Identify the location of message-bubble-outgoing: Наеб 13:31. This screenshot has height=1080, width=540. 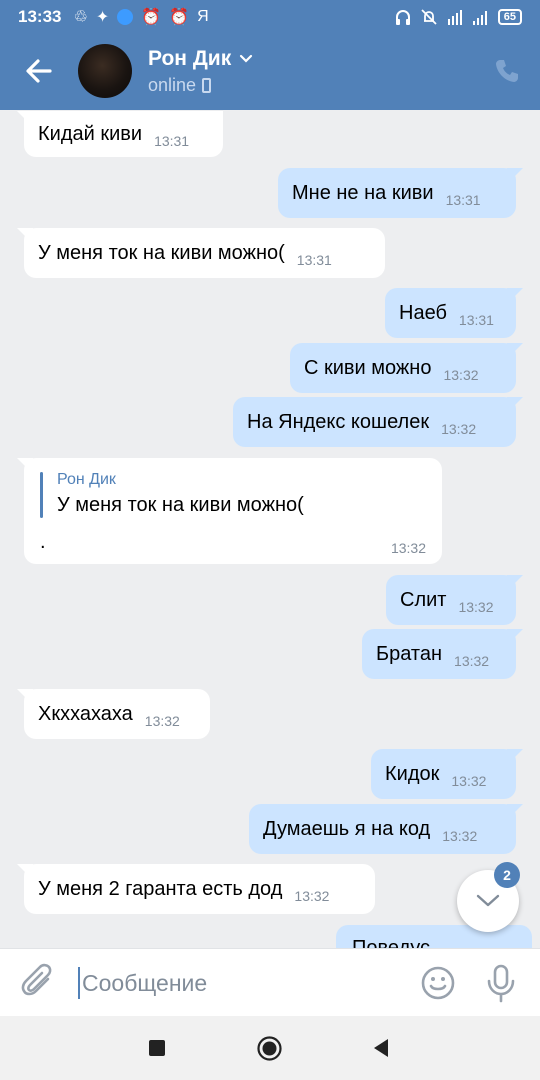
(450, 313).